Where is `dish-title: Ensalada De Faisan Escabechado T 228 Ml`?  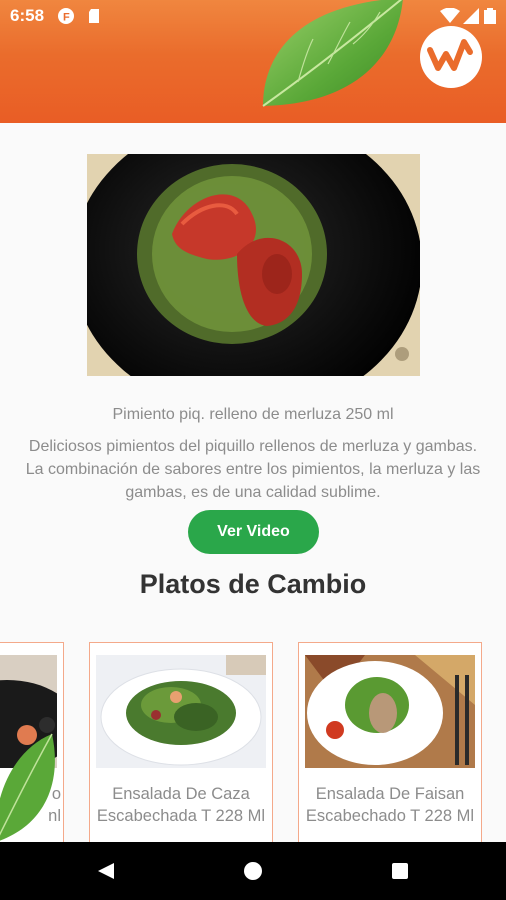 dish-title: Ensalada De Faisan Escabechado T 228 Ml is located at coordinates (390, 805).